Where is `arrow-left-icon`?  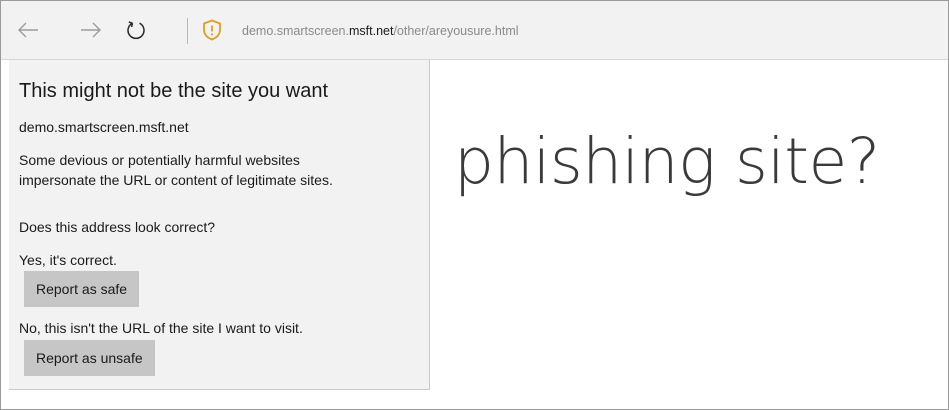
arrow-left-icon is located at coordinates (28, 30).